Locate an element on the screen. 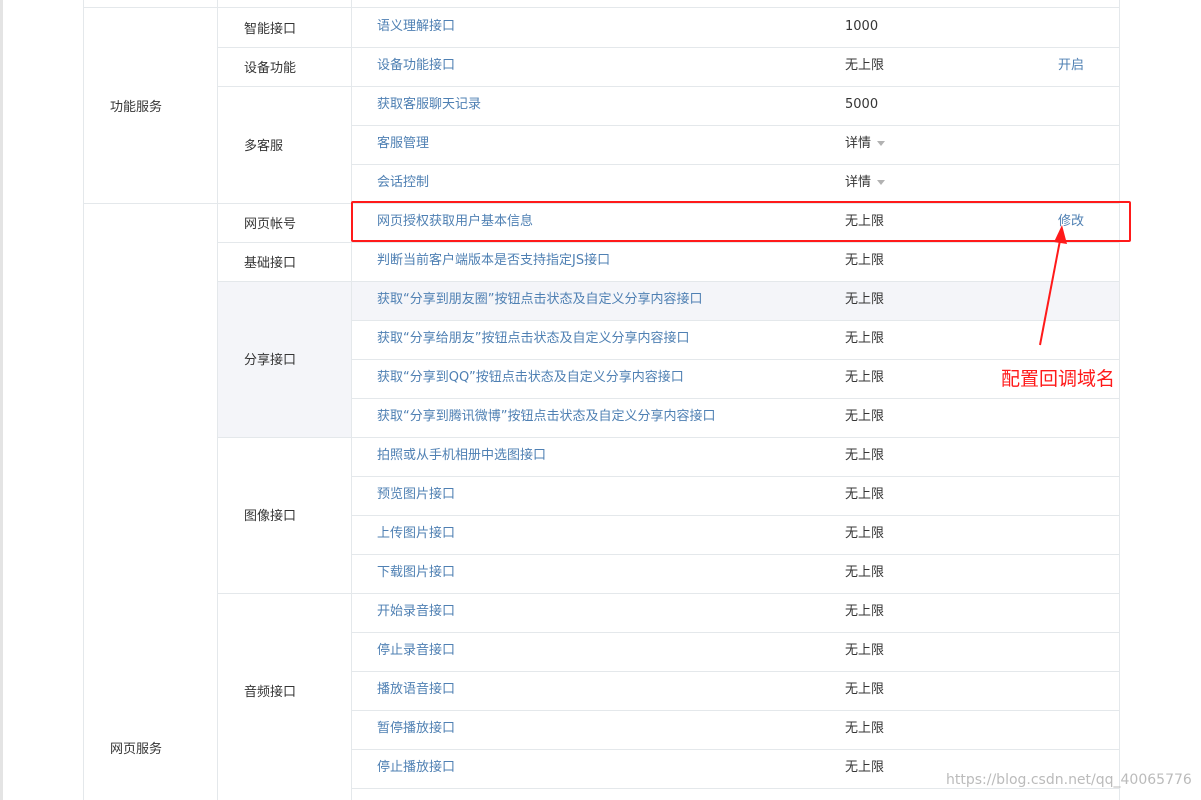 Image resolution: width=1201 pixels, height=800 pixels. group-cell: 图像接口 is located at coordinates (284, 515).